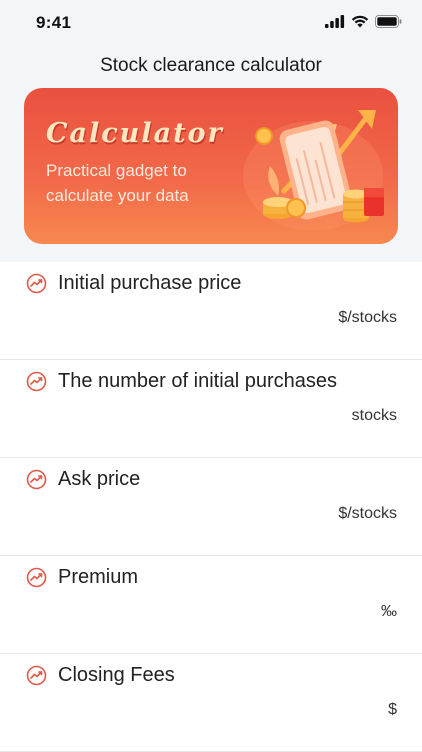 This screenshot has height=752, width=422. Describe the element at coordinates (374, 415) in the screenshot. I see `unit-label: stocks` at that location.